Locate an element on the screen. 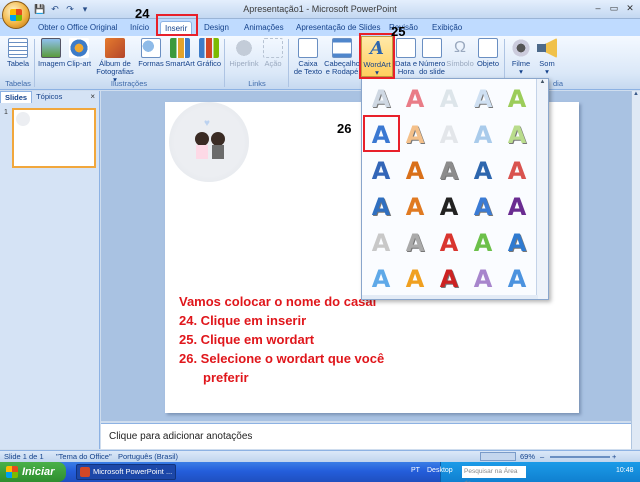 This screenshot has width=640, height=482. slides-panel-tabs: Slides Tópicos is located at coordinates (49, 97).